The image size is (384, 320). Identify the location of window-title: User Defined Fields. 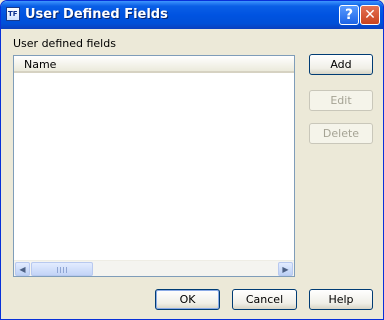
(96, 14).